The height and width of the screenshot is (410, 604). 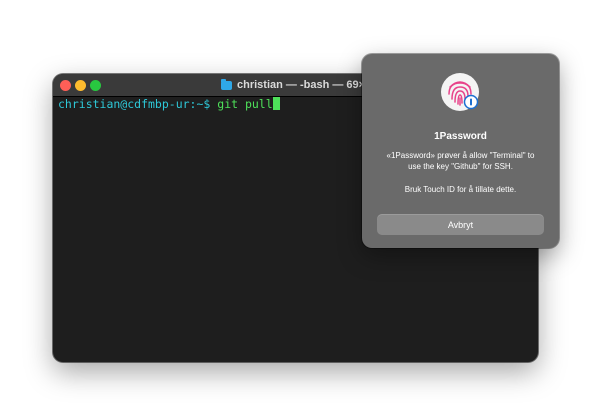 I want to click on dialog-hint: Bruk Touch ID for å tillate dette., so click(x=460, y=189).